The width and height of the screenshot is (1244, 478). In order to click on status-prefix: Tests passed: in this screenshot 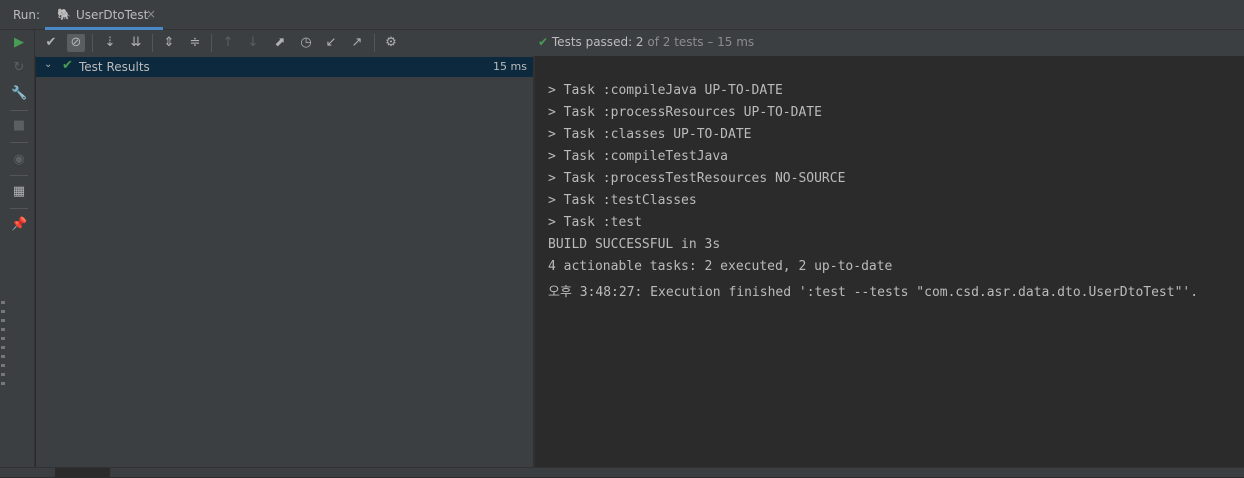, I will do `click(593, 42)`.